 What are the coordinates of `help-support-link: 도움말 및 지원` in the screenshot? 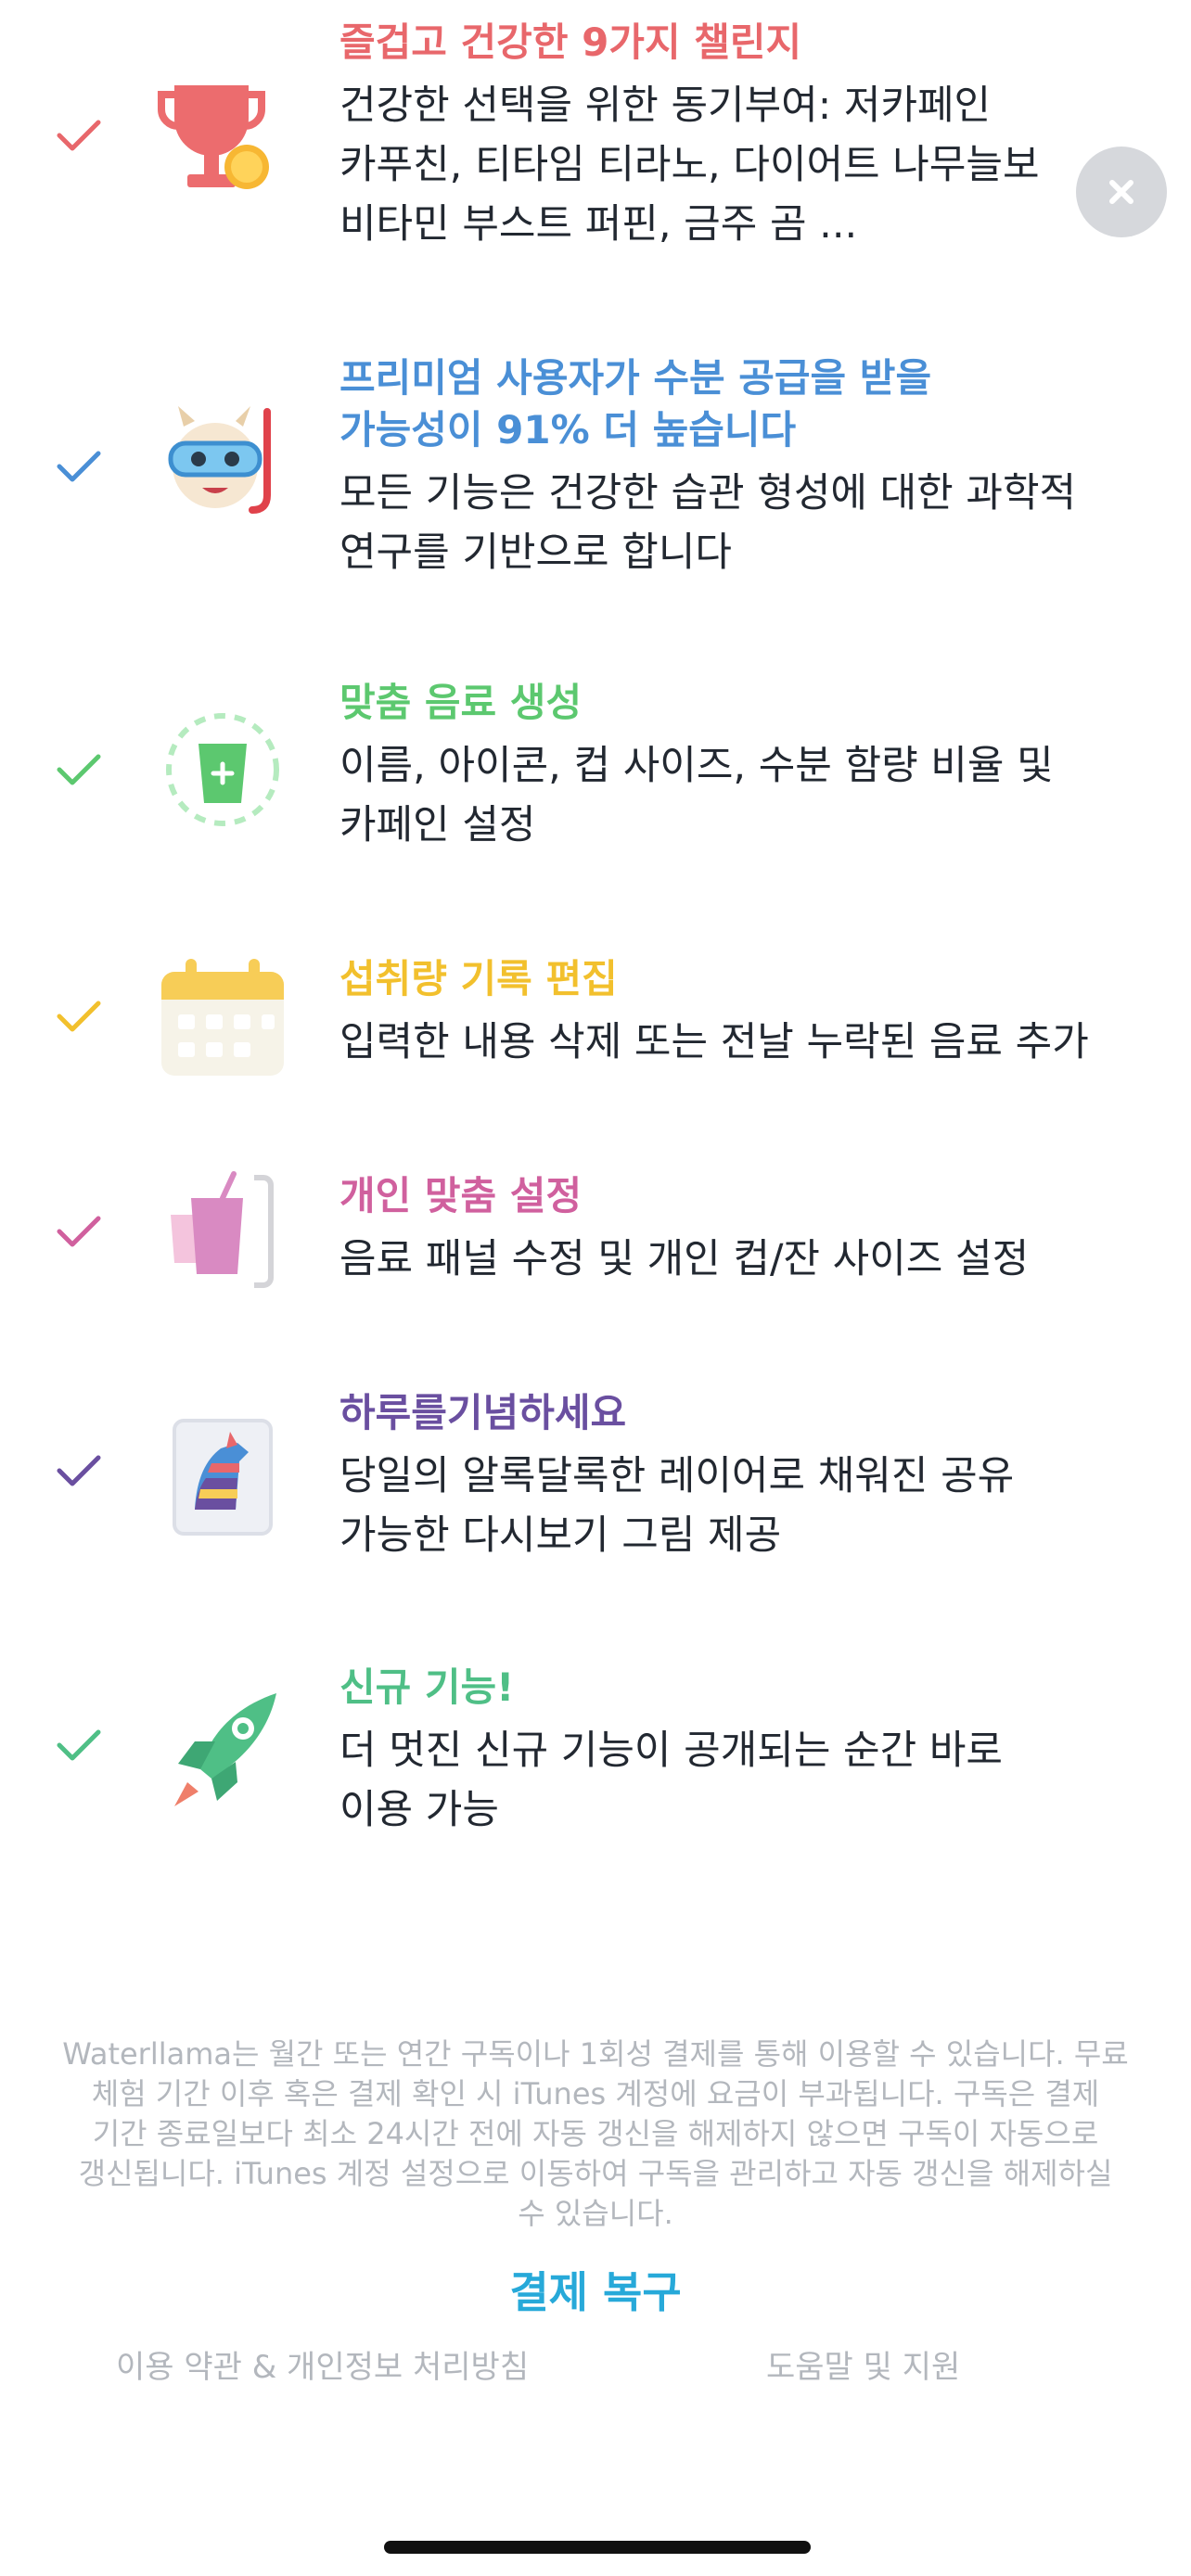 It's located at (863, 2364).